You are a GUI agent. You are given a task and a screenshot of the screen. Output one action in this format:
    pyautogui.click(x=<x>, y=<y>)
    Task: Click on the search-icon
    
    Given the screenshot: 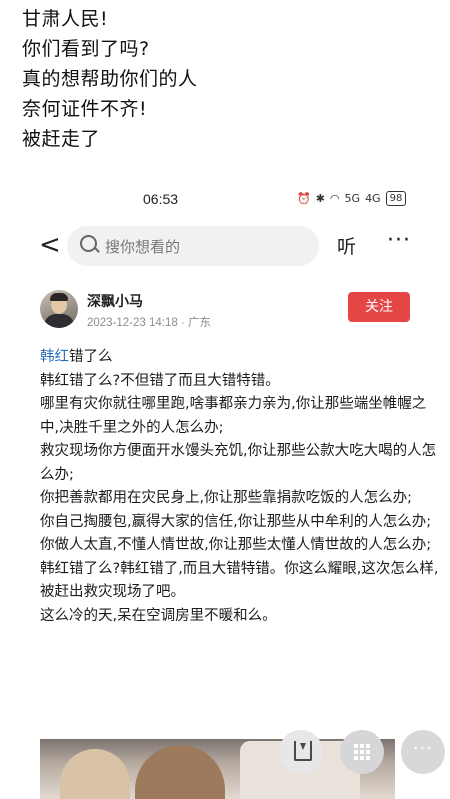 What is the action you would take?
    pyautogui.click(x=88, y=243)
    